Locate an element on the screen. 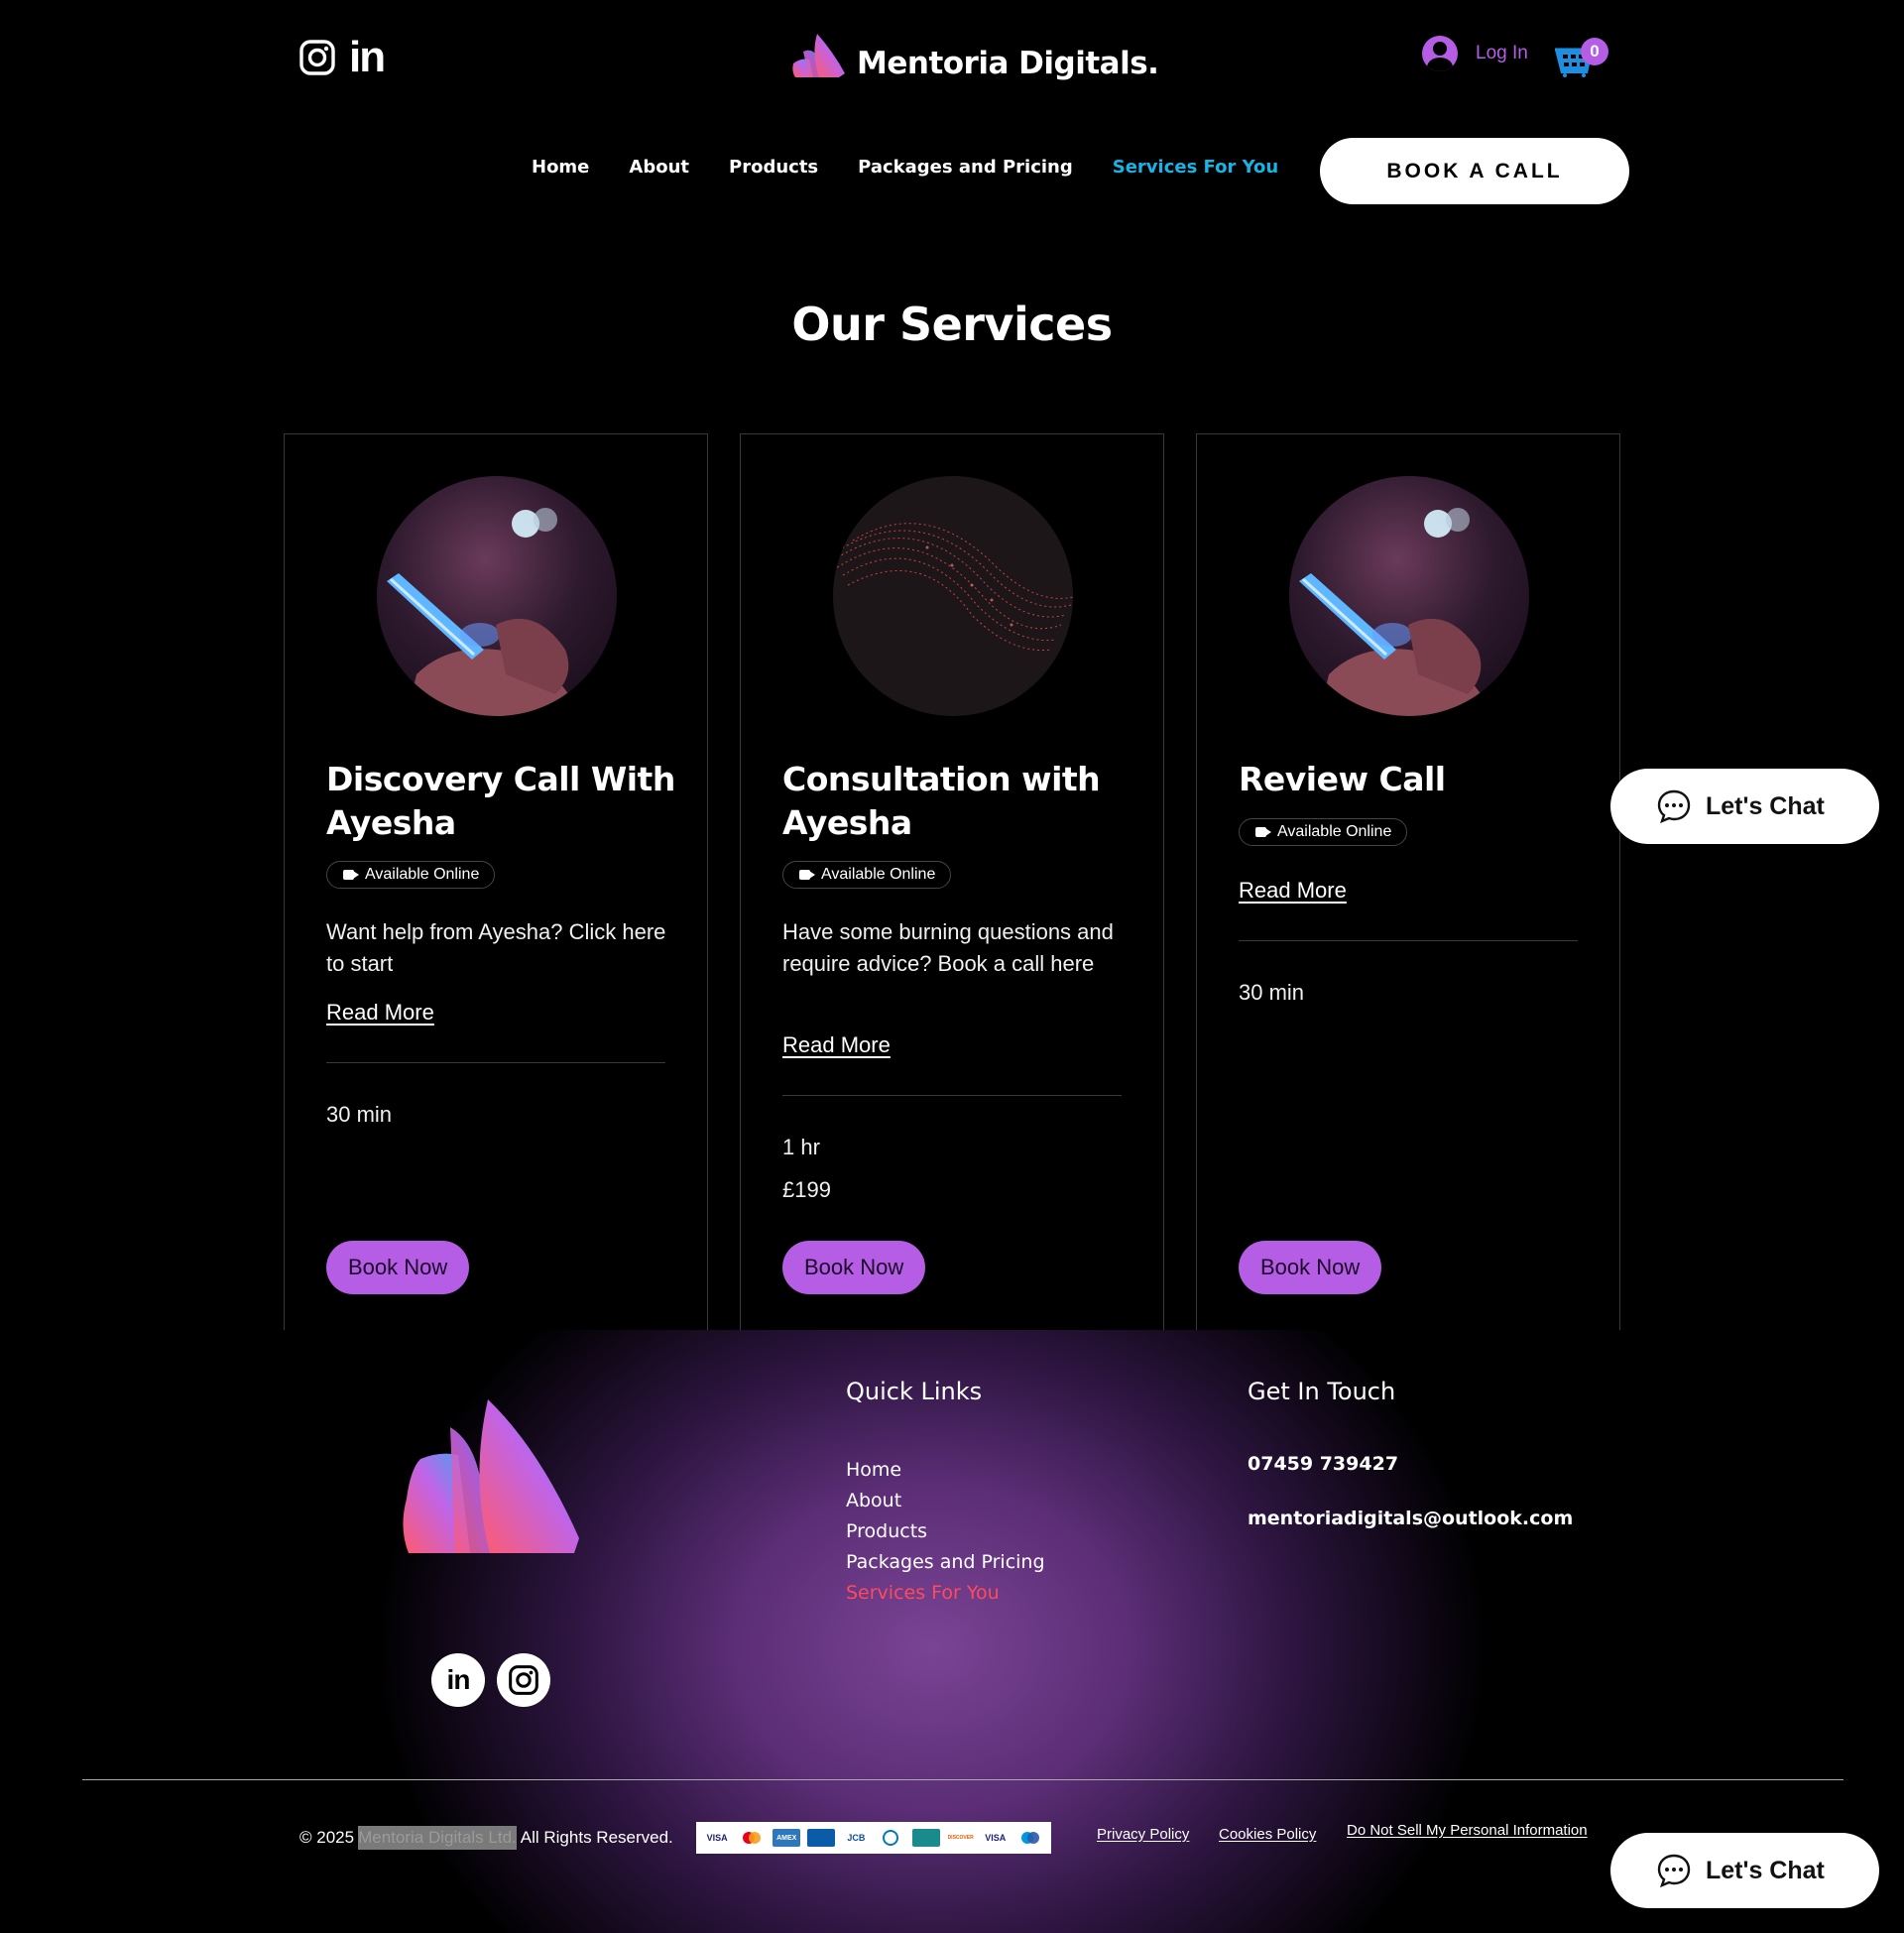  footer-logo-icon is located at coordinates (491, 1476).